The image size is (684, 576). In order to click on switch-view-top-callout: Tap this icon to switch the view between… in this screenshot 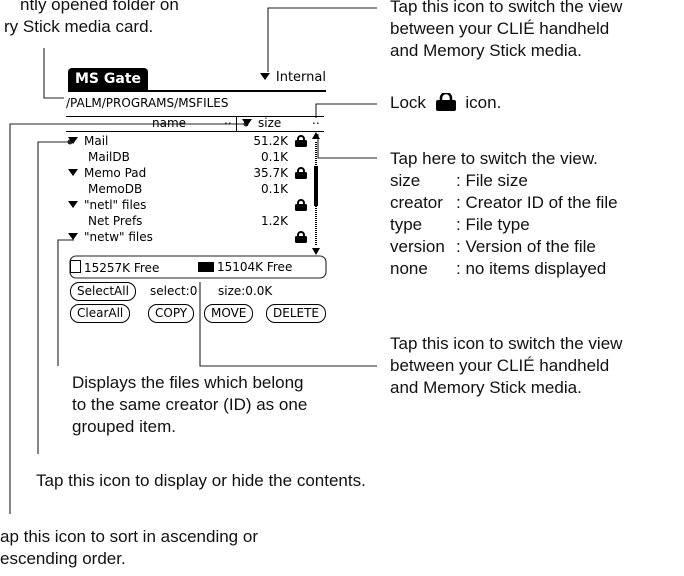, I will do `click(506, 31)`.